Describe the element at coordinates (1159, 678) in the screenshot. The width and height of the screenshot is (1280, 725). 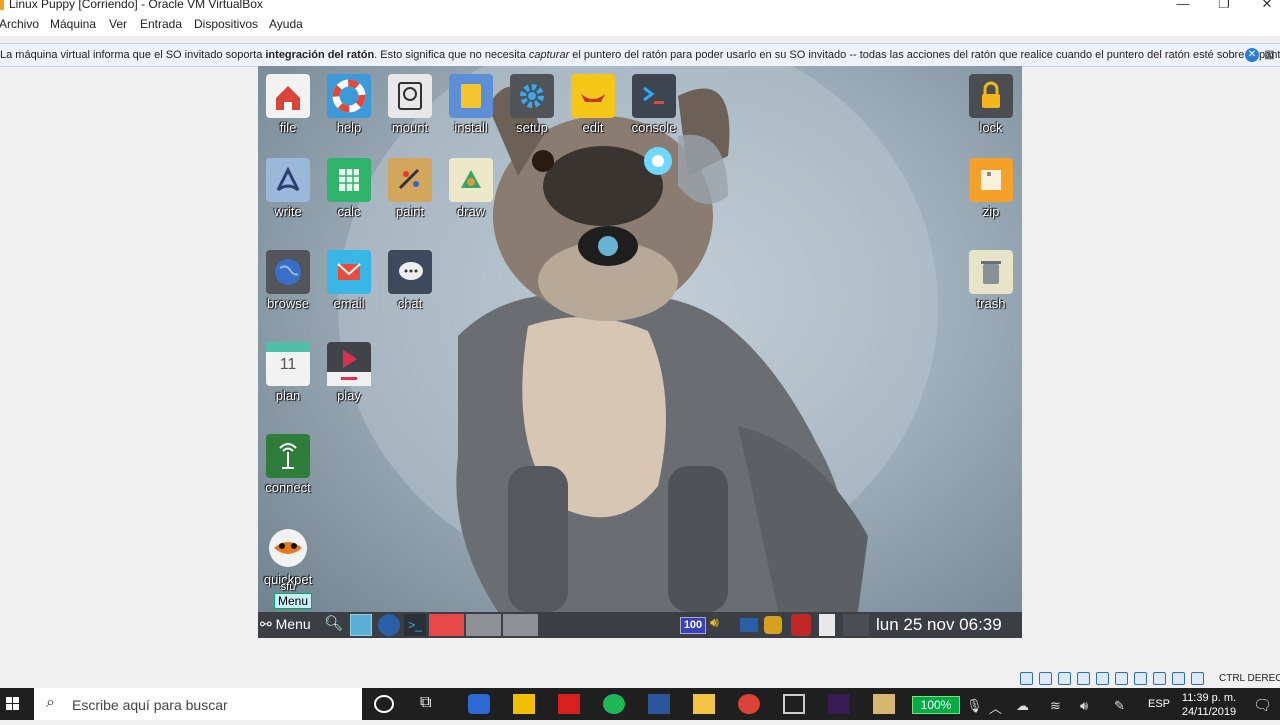
I see `recording-status-icon` at that location.